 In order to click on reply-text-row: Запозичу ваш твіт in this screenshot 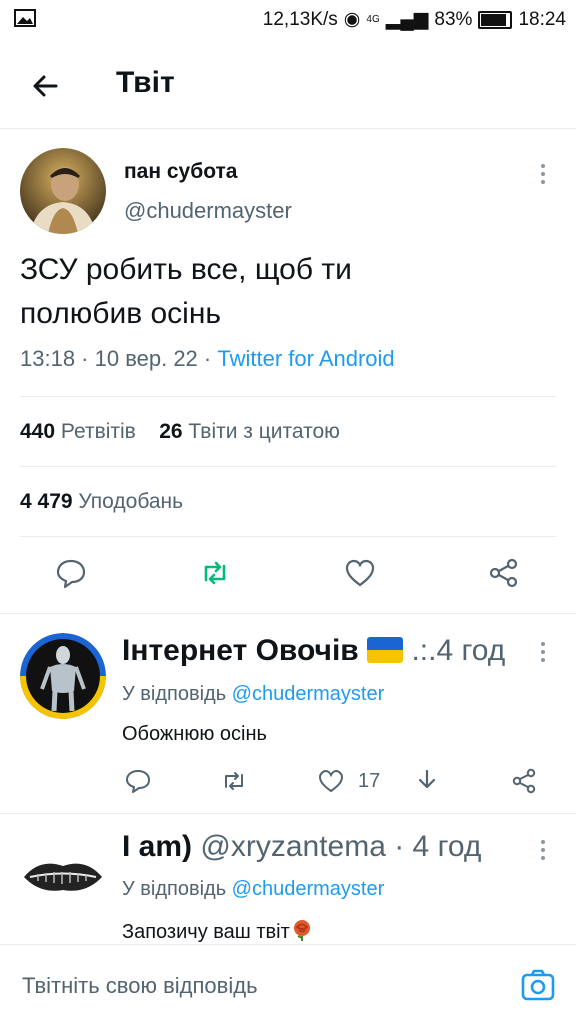, I will do `click(218, 931)`.